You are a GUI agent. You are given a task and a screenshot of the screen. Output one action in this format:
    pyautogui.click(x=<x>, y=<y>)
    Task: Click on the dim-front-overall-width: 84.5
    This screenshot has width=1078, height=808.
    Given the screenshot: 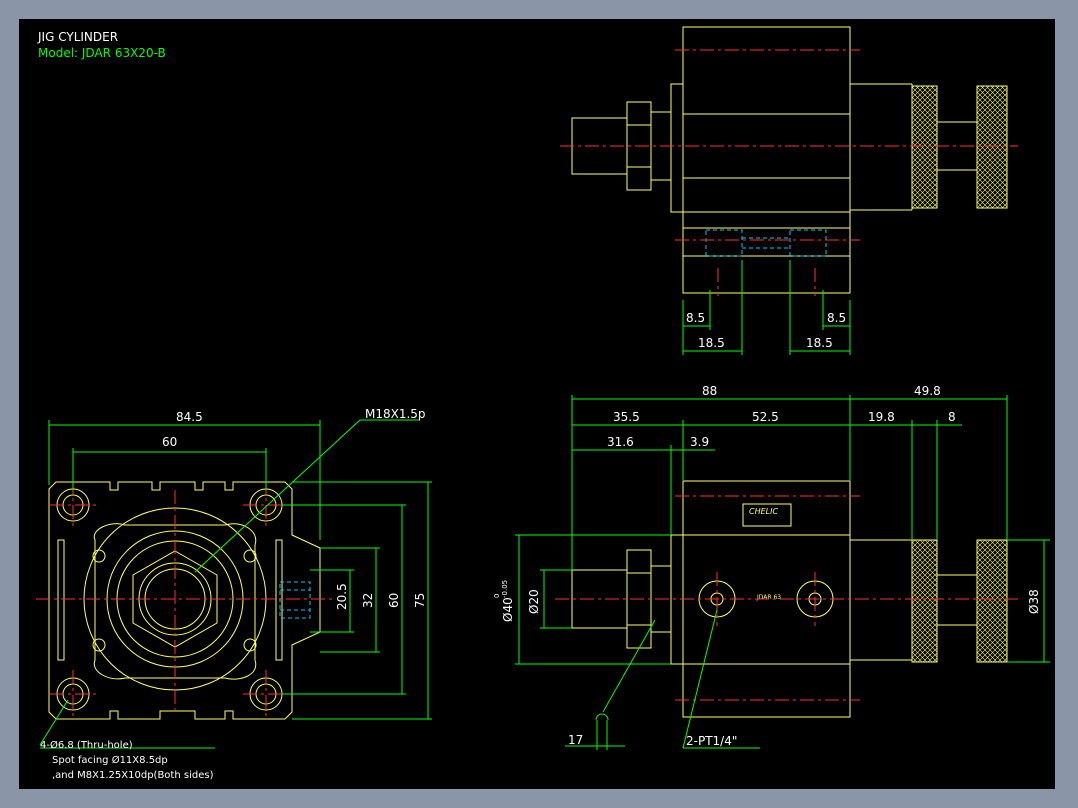 What is the action you would take?
    pyautogui.click(x=189, y=417)
    